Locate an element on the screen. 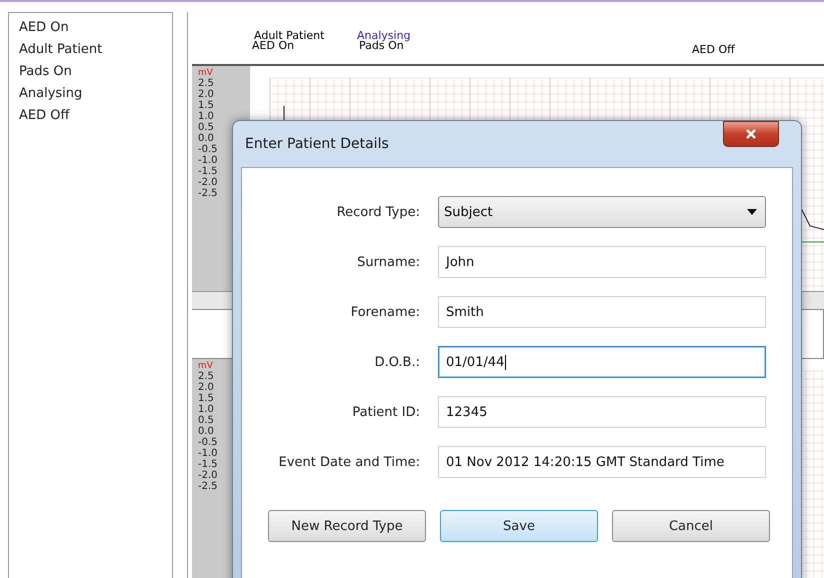 The height and width of the screenshot is (578, 824). close-button is located at coordinates (751, 134).